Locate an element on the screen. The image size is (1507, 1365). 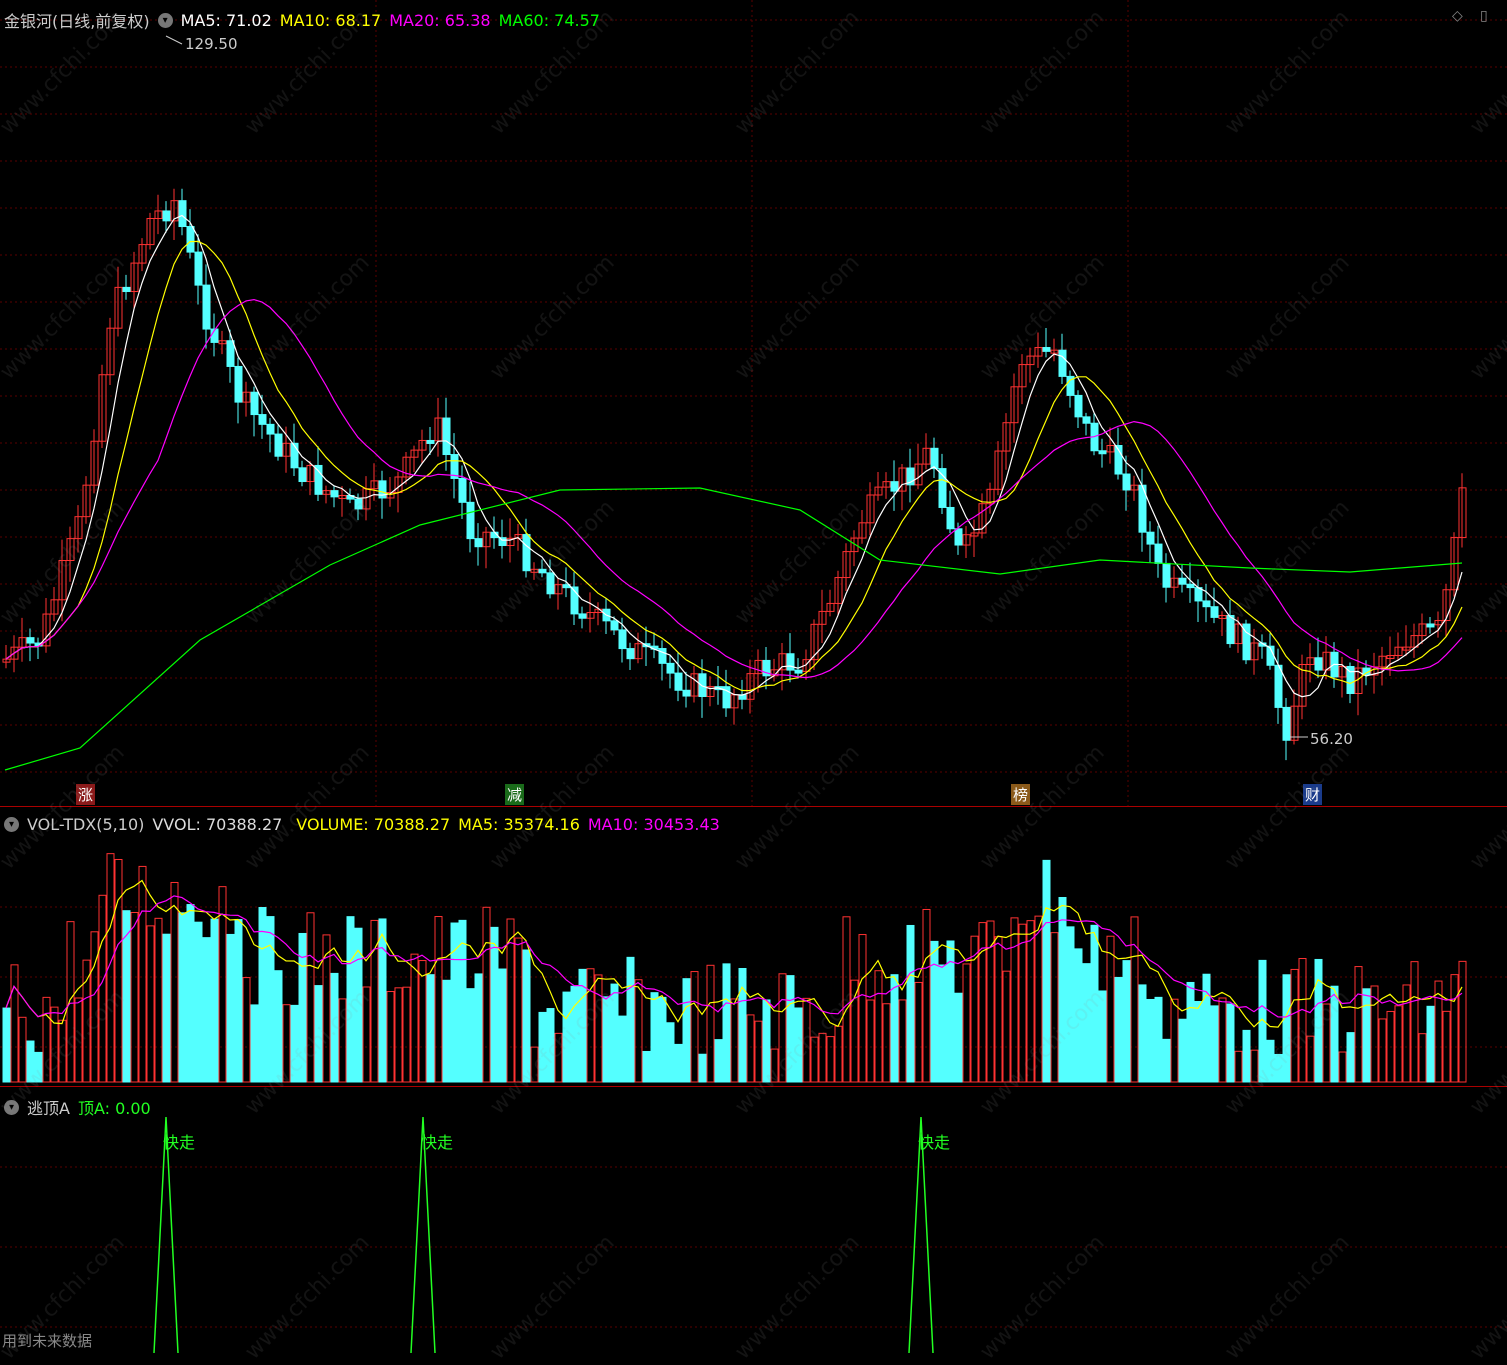
signal-label: 快走 is located at coordinates (934, 1142).